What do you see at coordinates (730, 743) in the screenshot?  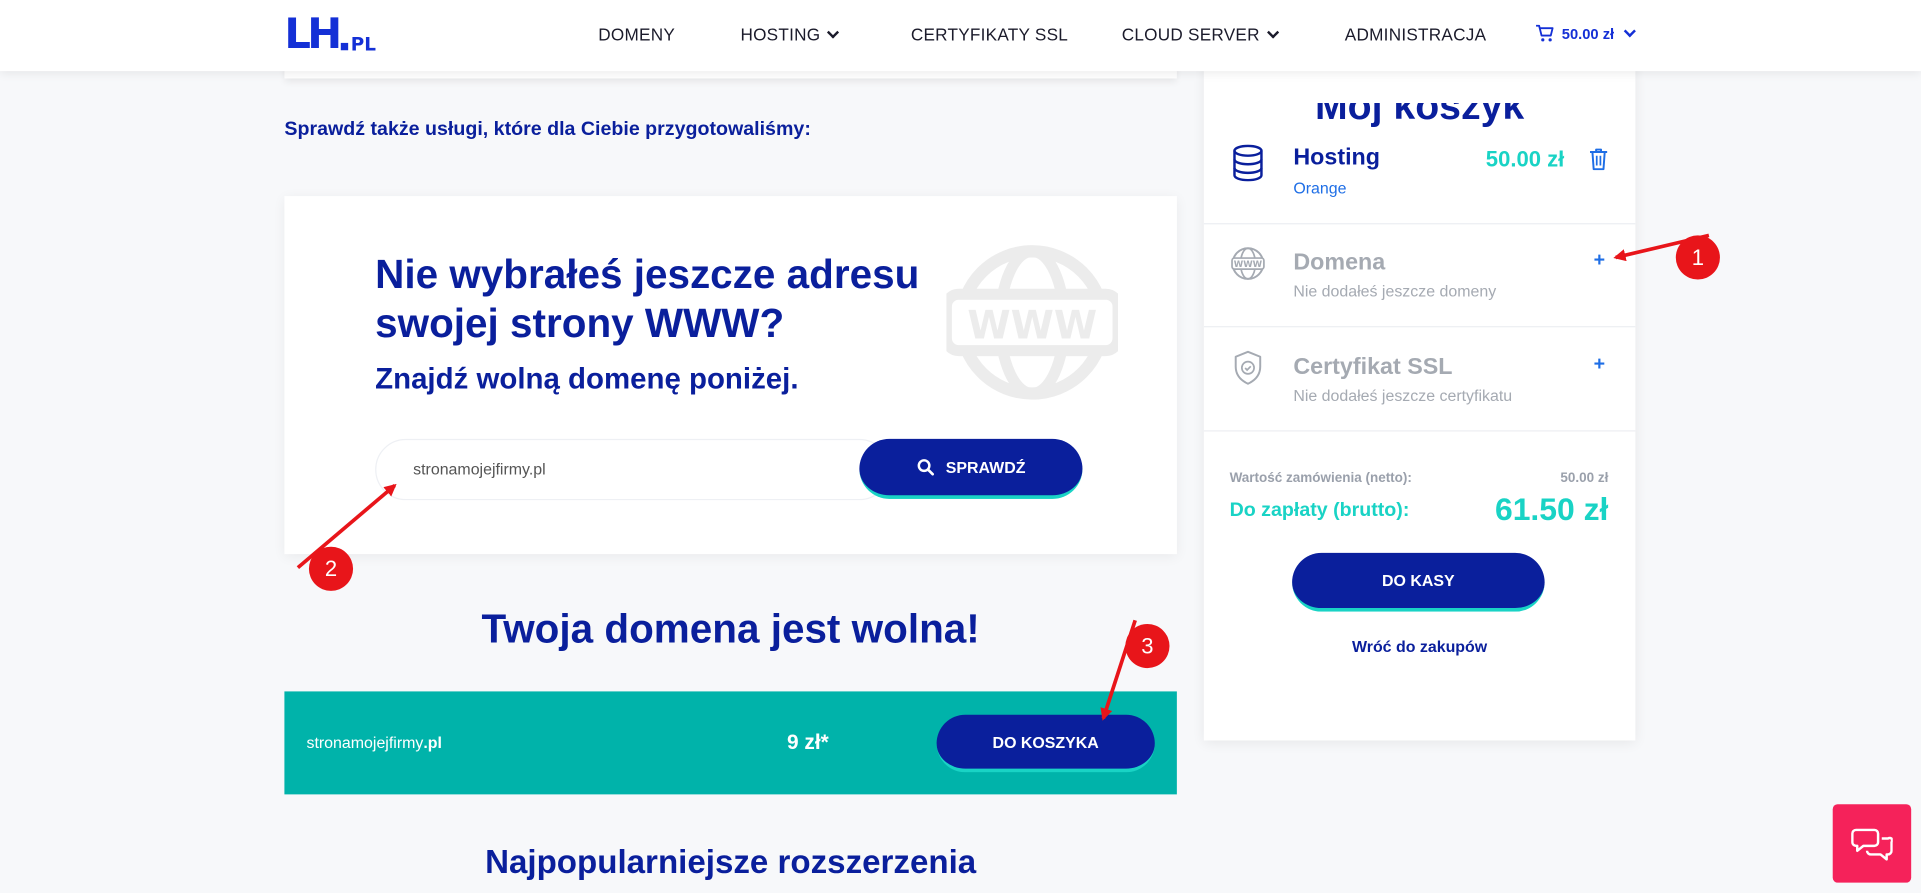 I see `domain-result-row: stronamojejfirmy.pl 9 zł* DO KOSZYKA` at bounding box center [730, 743].